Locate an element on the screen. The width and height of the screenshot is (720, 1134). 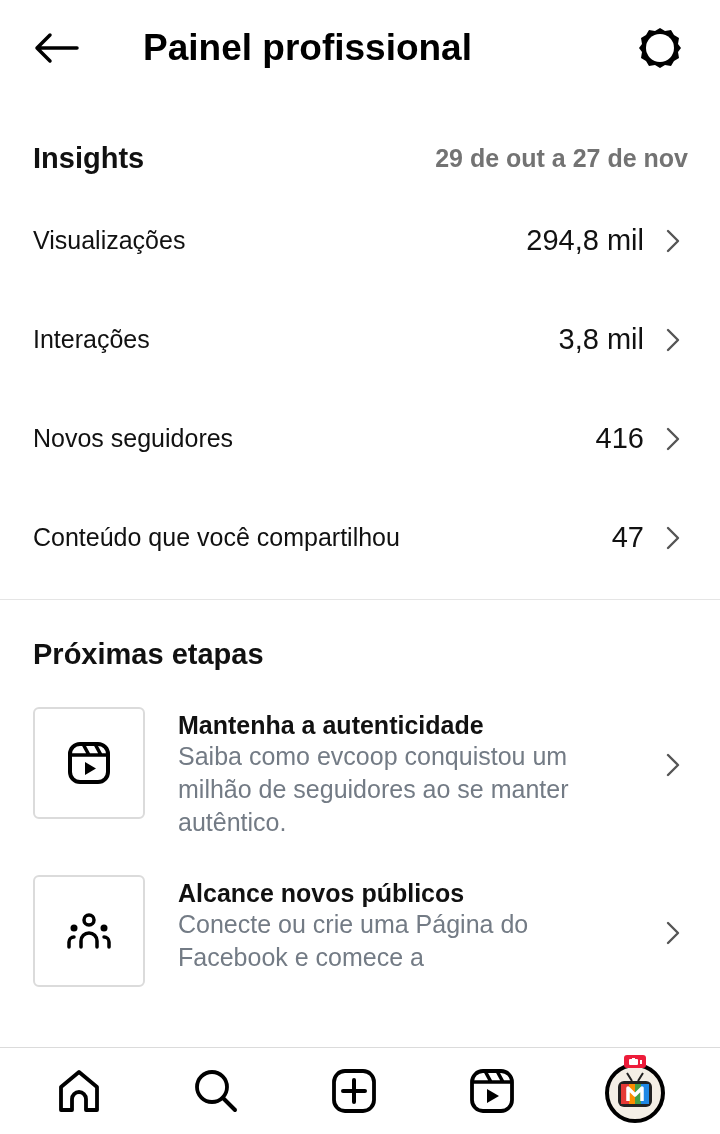
insight-row: Visualizações 294,8 mil is located at coordinates (360, 240).